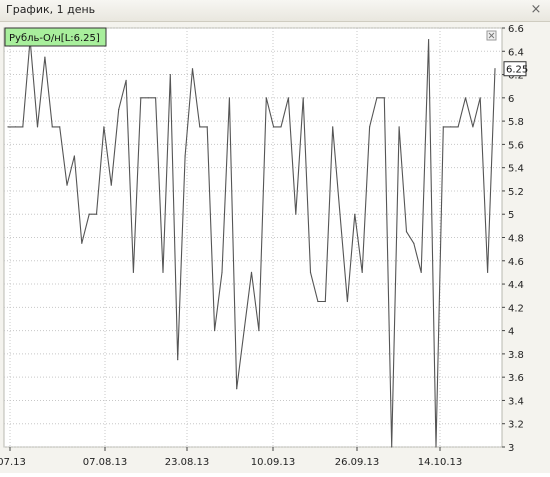 The width and height of the screenshot is (550, 477). What do you see at coordinates (516, 262) in the screenshot?
I see `y-tick-label: 4.6` at bounding box center [516, 262].